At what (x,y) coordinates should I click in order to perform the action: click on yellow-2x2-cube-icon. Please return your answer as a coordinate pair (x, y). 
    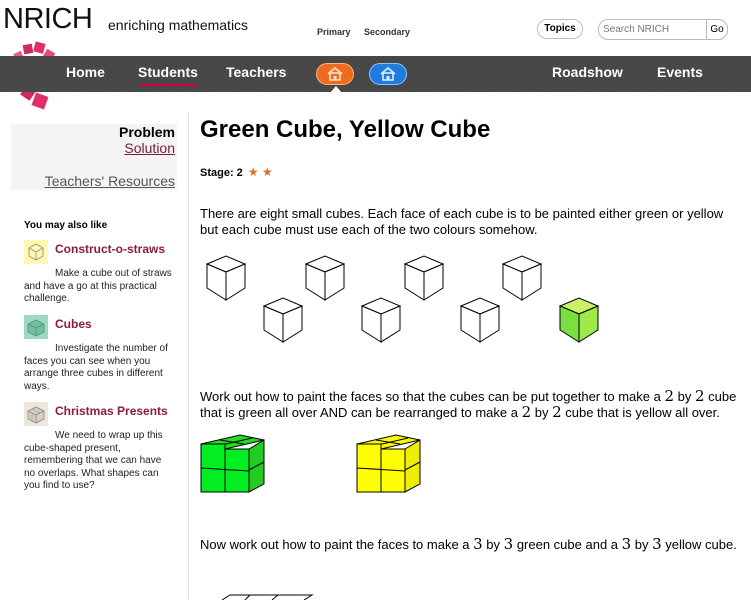
    Looking at the image, I should click on (388, 463).